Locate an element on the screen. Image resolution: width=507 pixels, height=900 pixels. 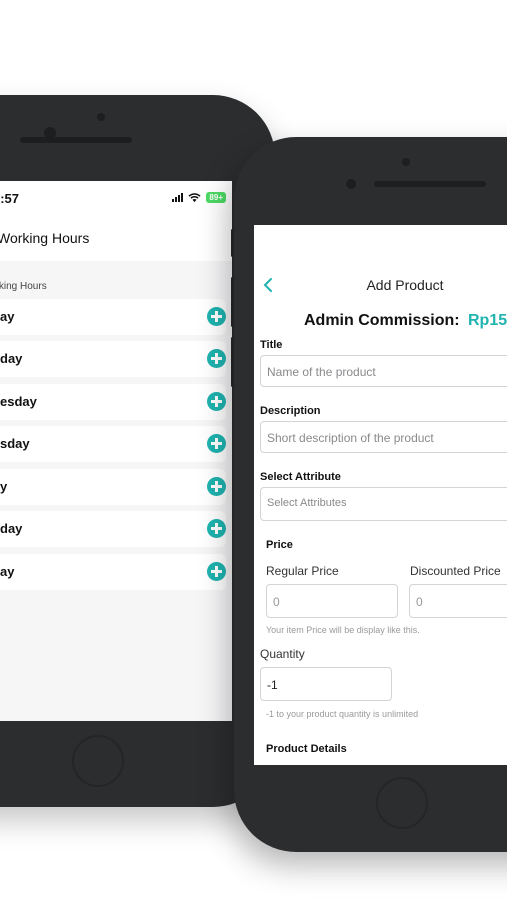
attribute-label: Select Attribute is located at coordinates (300, 477).